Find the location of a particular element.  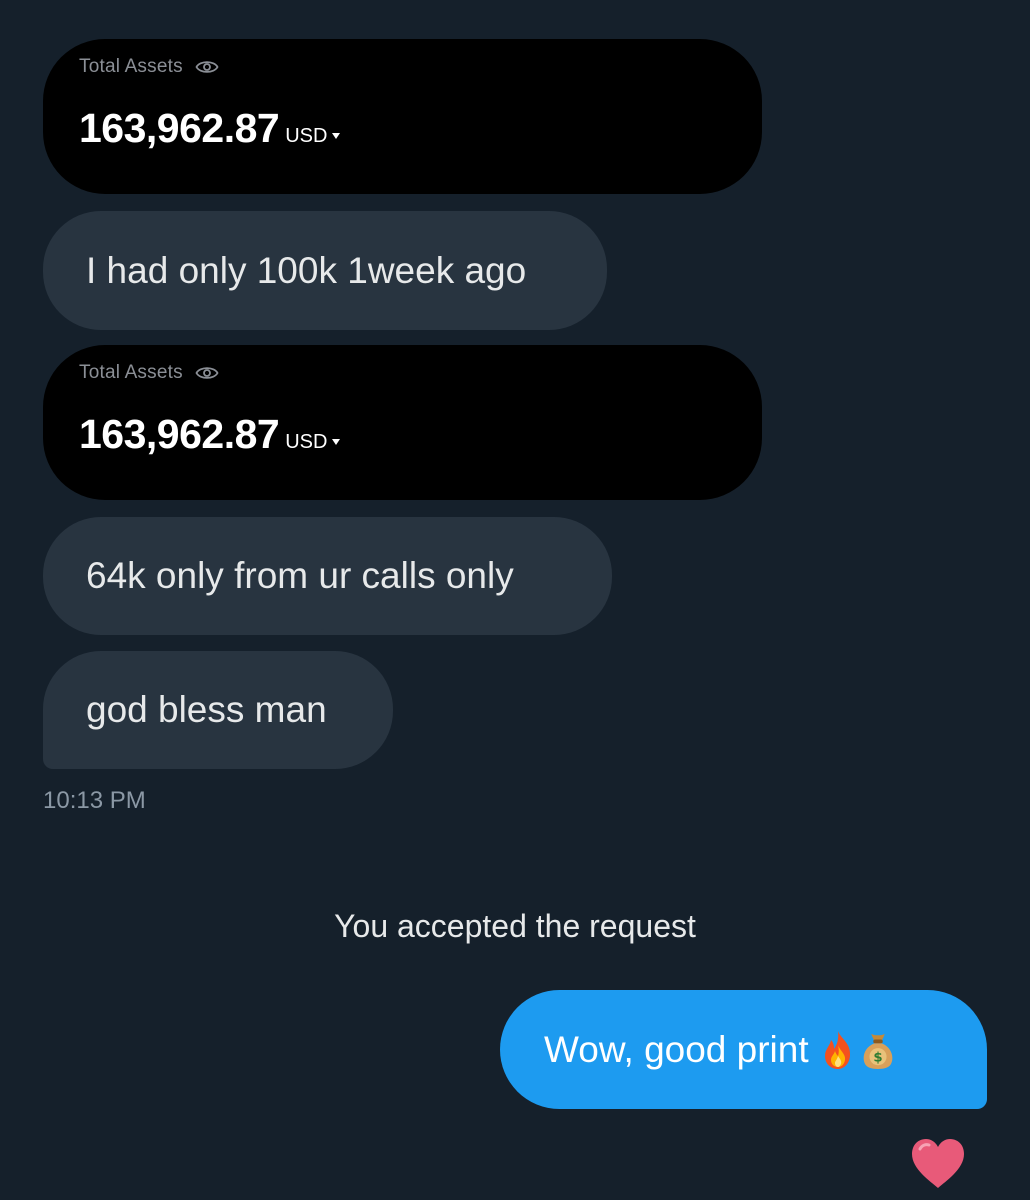

incoming-message-1: I had only 100k 1week ago is located at coordinates (325, 270).